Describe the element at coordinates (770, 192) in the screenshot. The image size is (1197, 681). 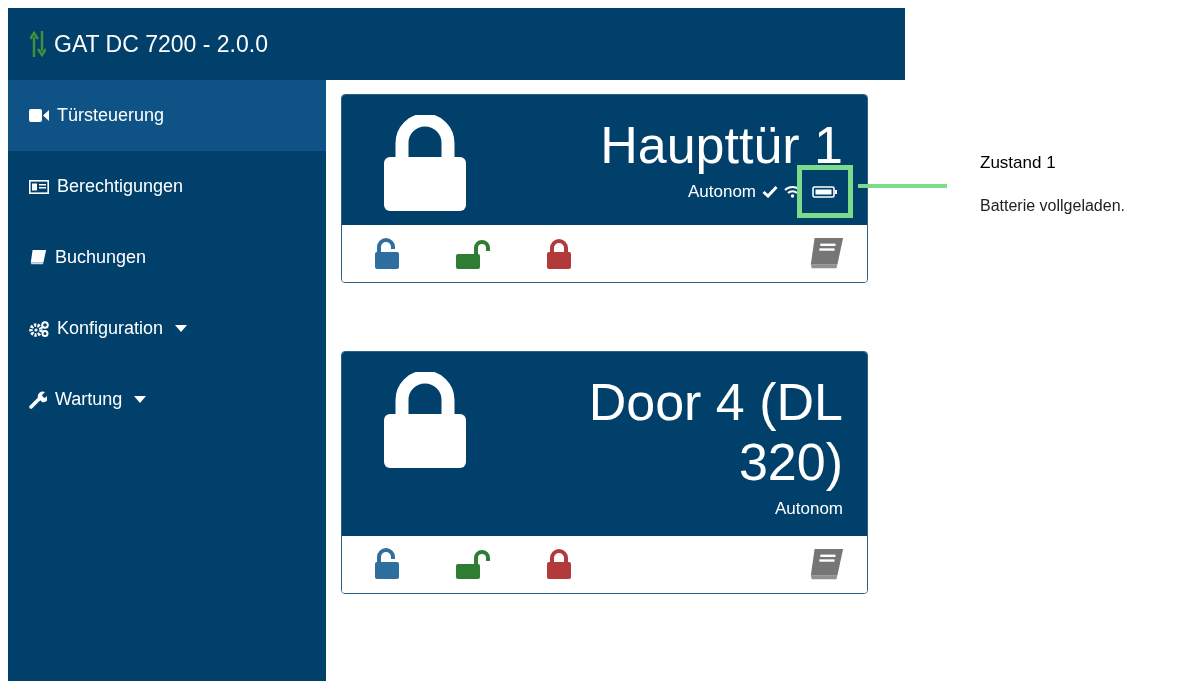
I see `check-icon` at that location.